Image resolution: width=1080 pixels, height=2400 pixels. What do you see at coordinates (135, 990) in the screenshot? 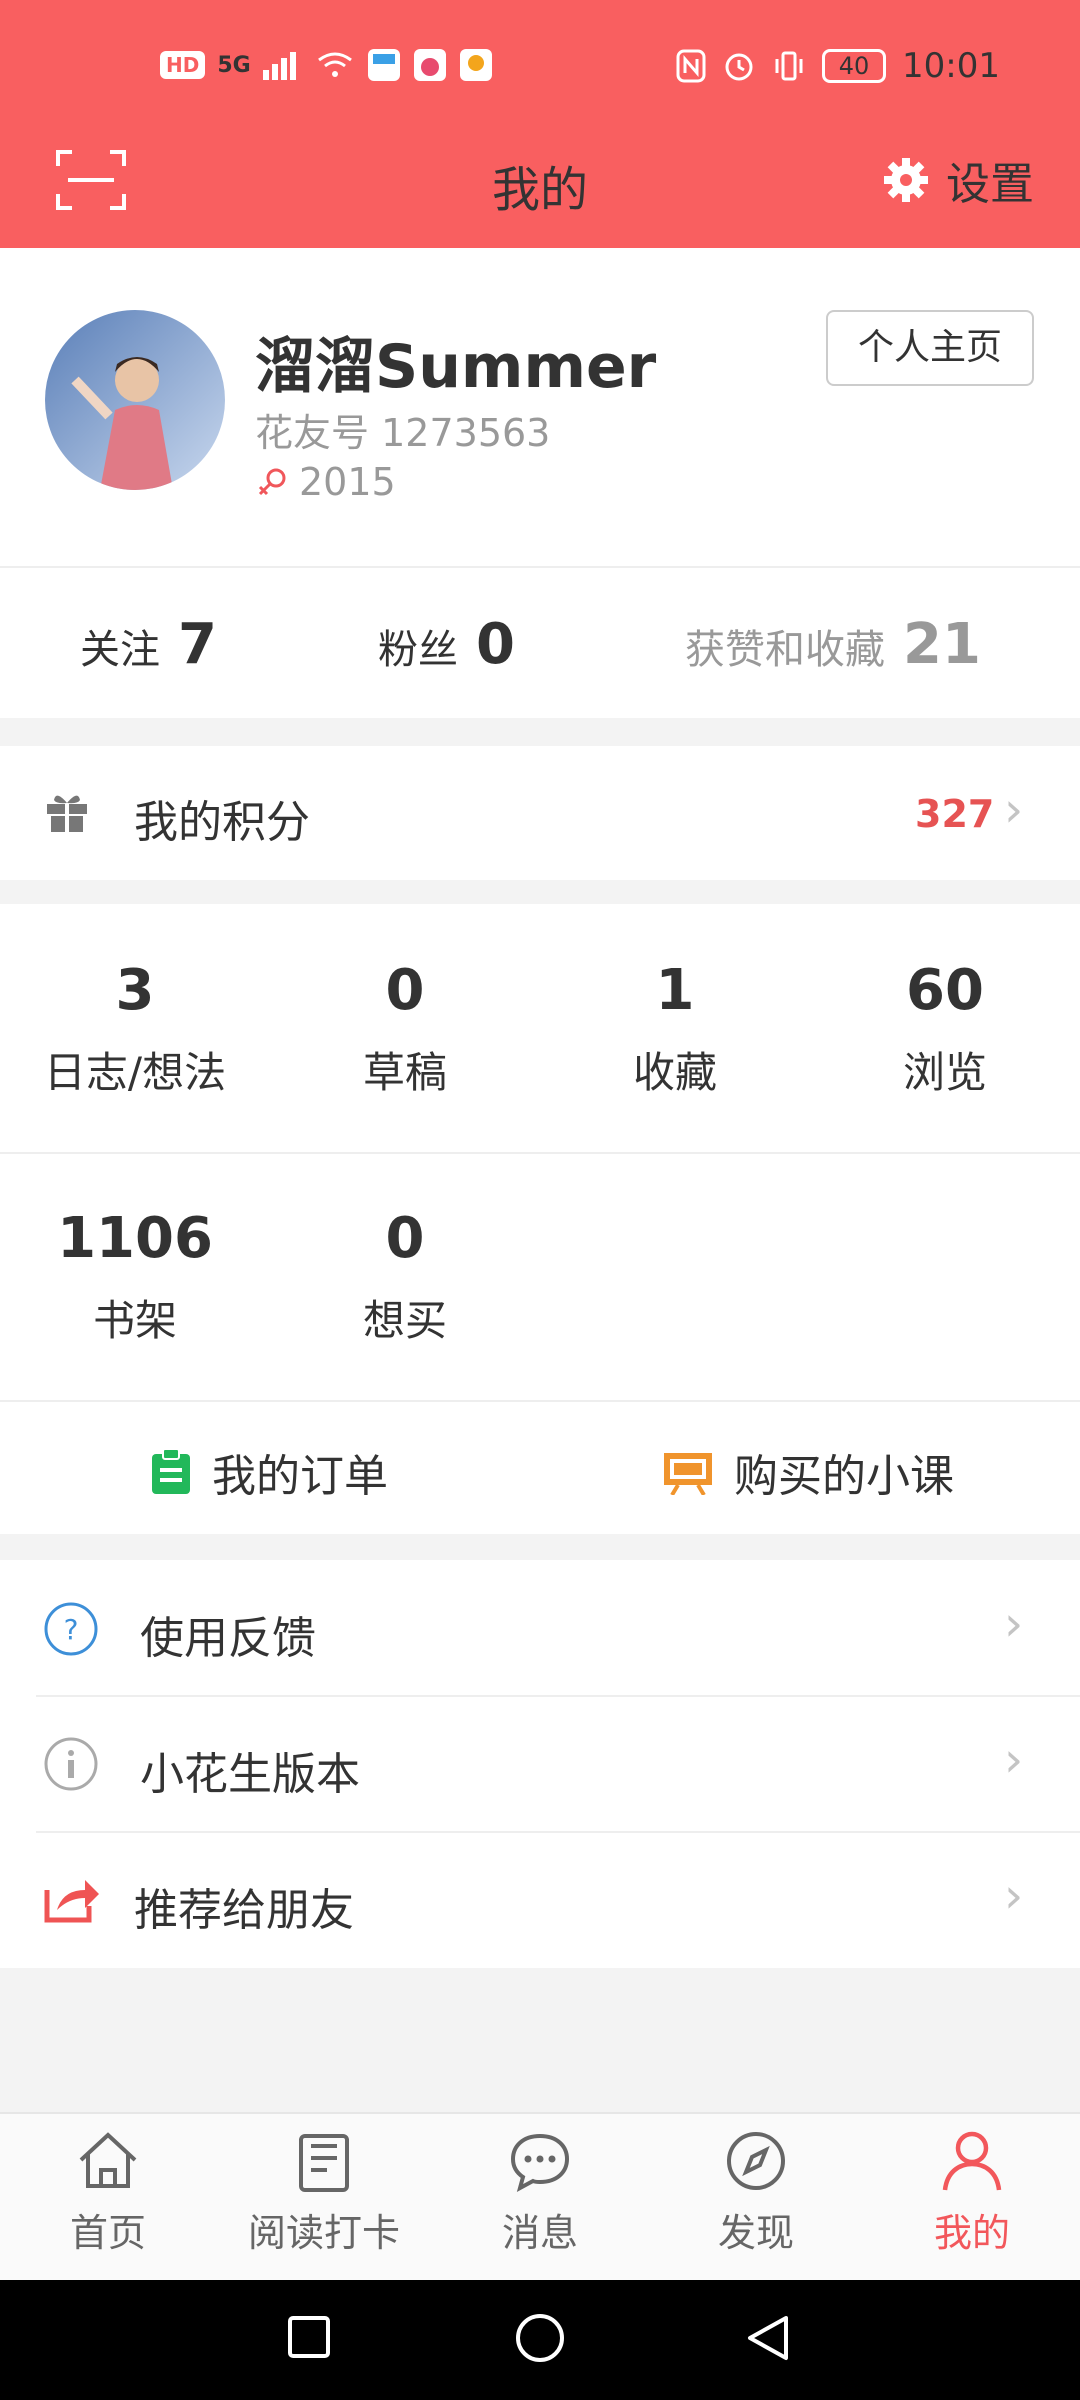
I see `journal-count: 3` at bounding box center [135, 990].